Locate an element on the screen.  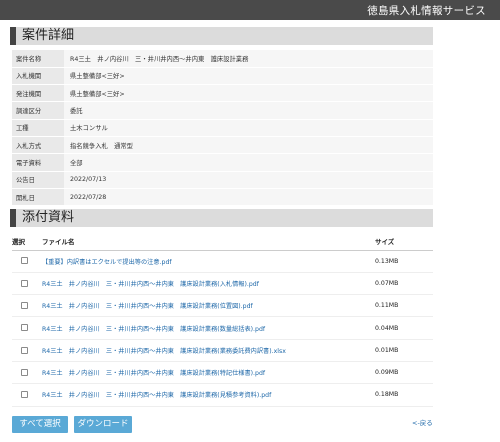
file-row: 【重要】内訳書はエクセルで提出等の注意.pdf 0.13MB is located at coordinates (222, 261).